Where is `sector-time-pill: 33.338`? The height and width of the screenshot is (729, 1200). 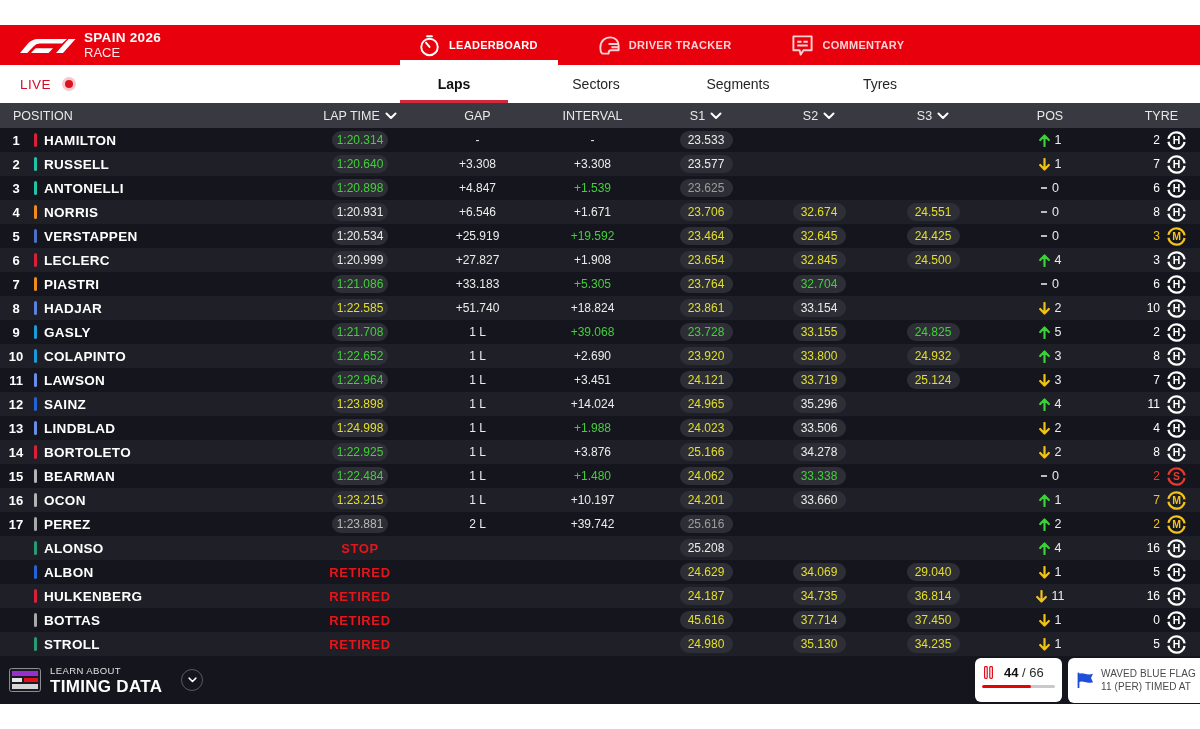 sector-time-pill: 33.338 is located at coordinates (819, 476).